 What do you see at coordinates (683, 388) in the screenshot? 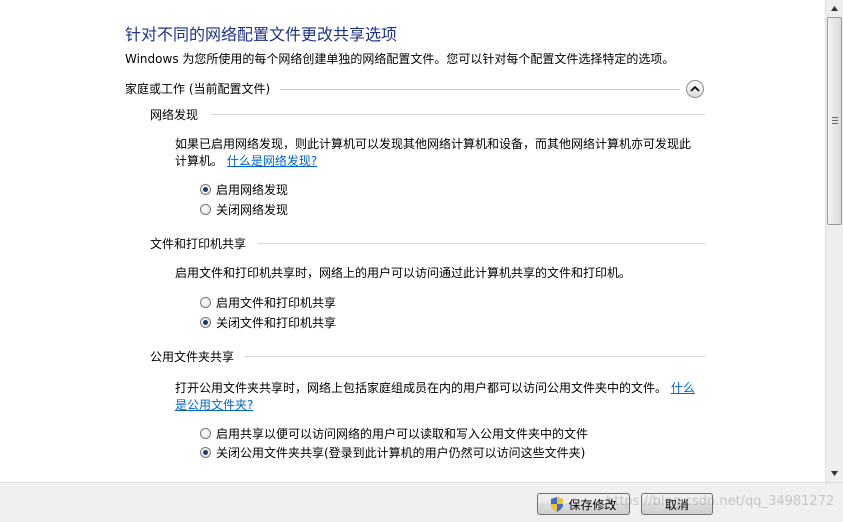
I see `what-is-public-folder-link: 什么` at bounding box center [683, 388].